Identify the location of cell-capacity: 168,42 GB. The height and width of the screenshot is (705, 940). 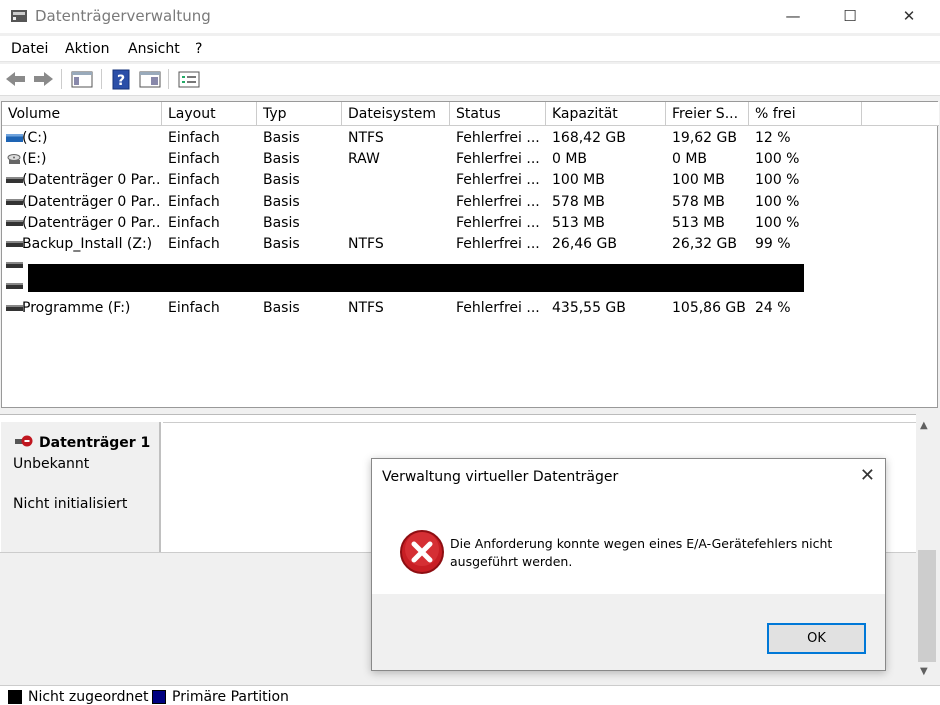
(589, 138).